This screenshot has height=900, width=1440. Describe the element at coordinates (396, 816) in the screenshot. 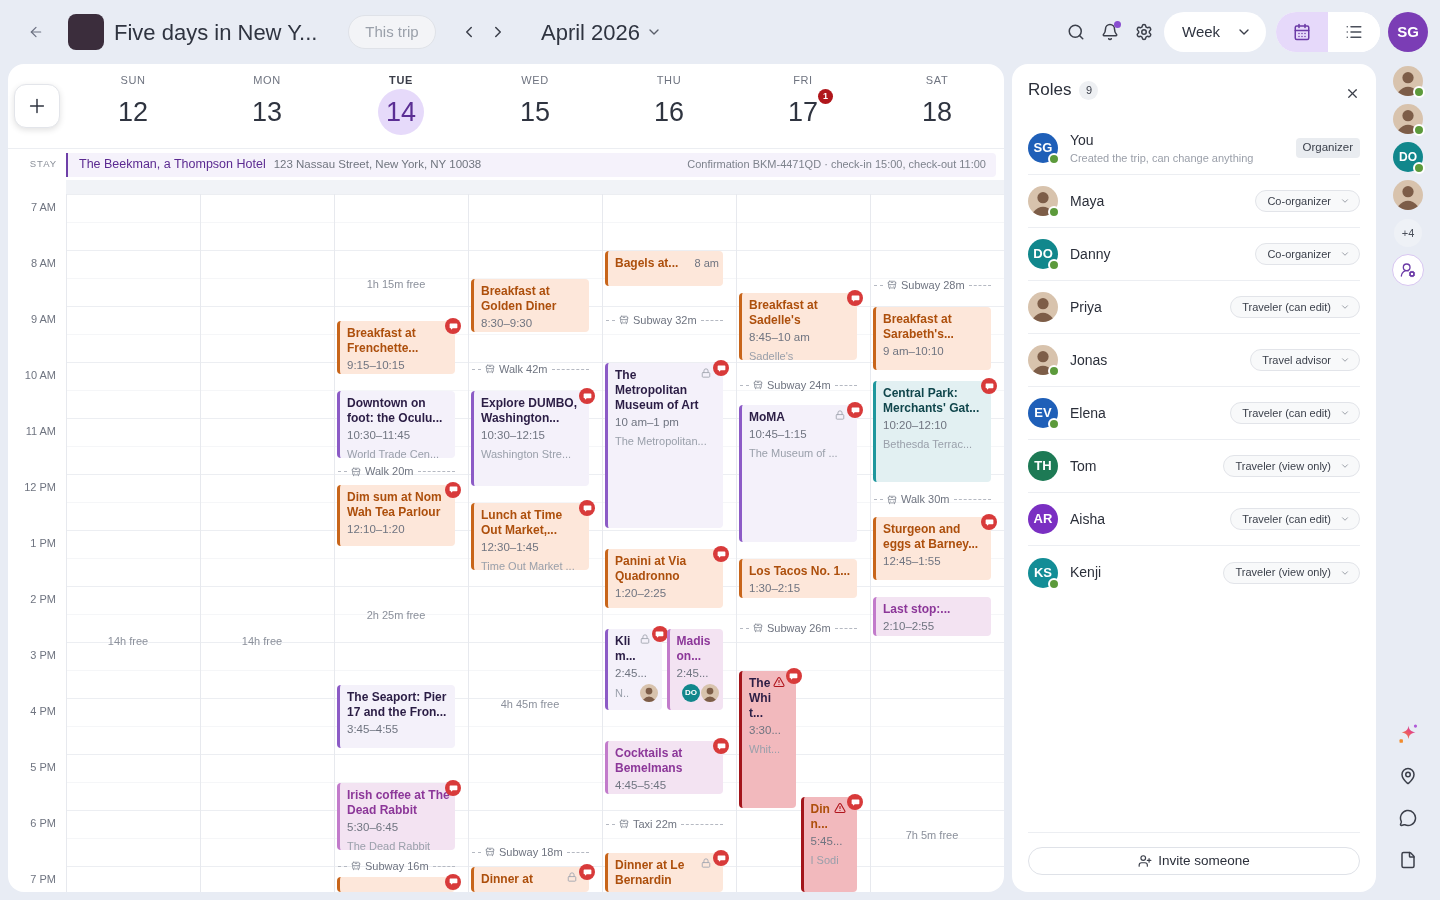

I see `event-card: Irish coffee at The Dead Rabbit 5:30–6:45 The Dead Rabbit` at that location.